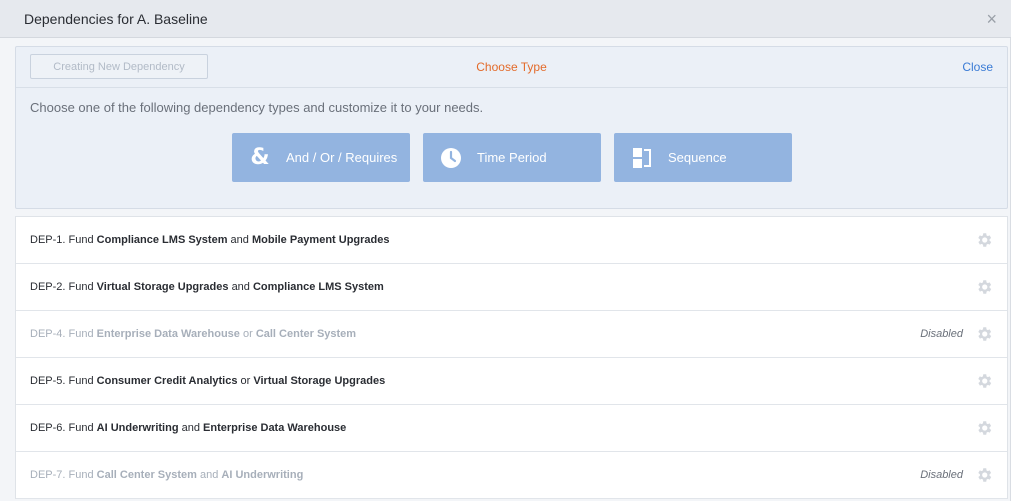 Image resolution: width=1011 pixels, height=501 pixels. I want to click on ampersand-icon: &, so click(260, 157).